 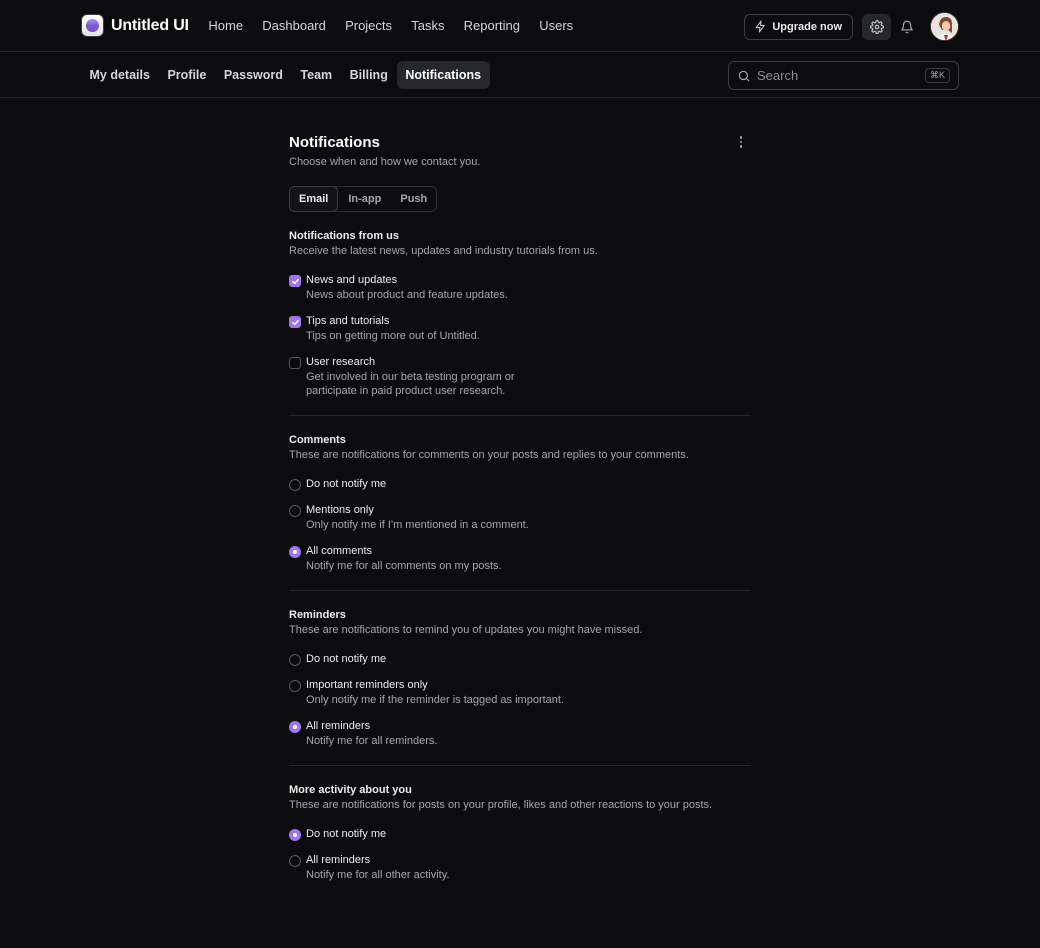 I want to click on subnav-billing: Billing, so click(x=369, y=75).